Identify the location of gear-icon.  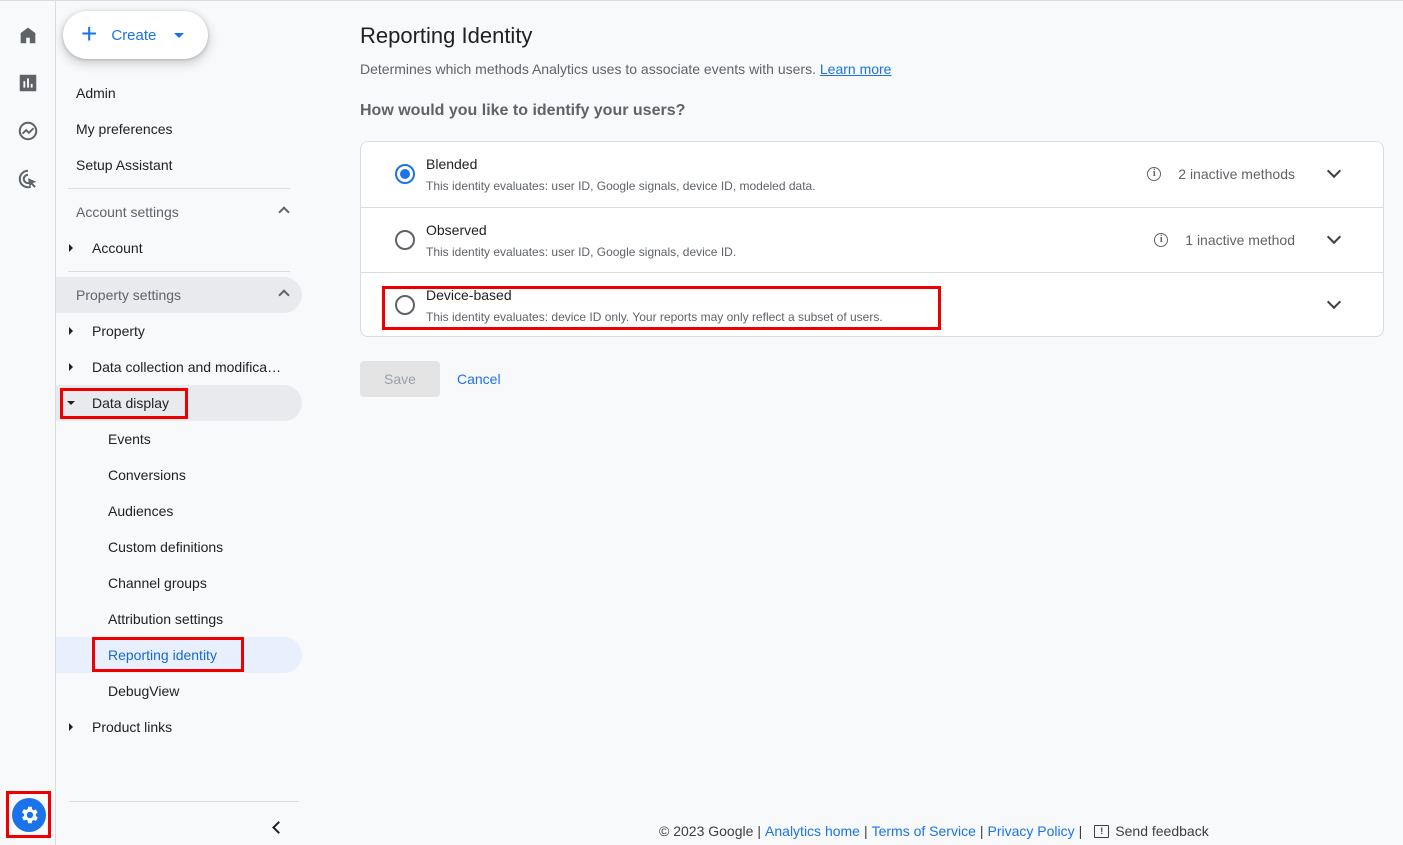
(29, 814).